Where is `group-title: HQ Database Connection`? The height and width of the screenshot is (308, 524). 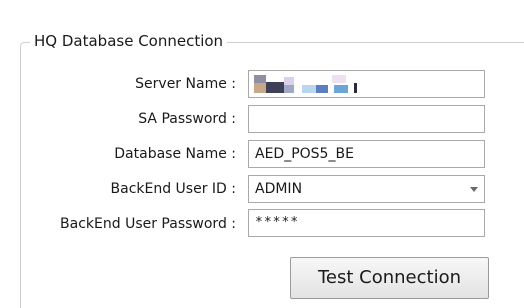
group-title: HQ Database Connection is located at coordinates (129, 41).